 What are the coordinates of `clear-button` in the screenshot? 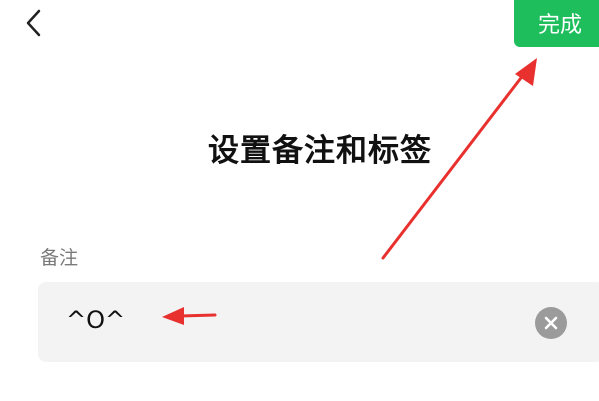 It's located at (551, 323).